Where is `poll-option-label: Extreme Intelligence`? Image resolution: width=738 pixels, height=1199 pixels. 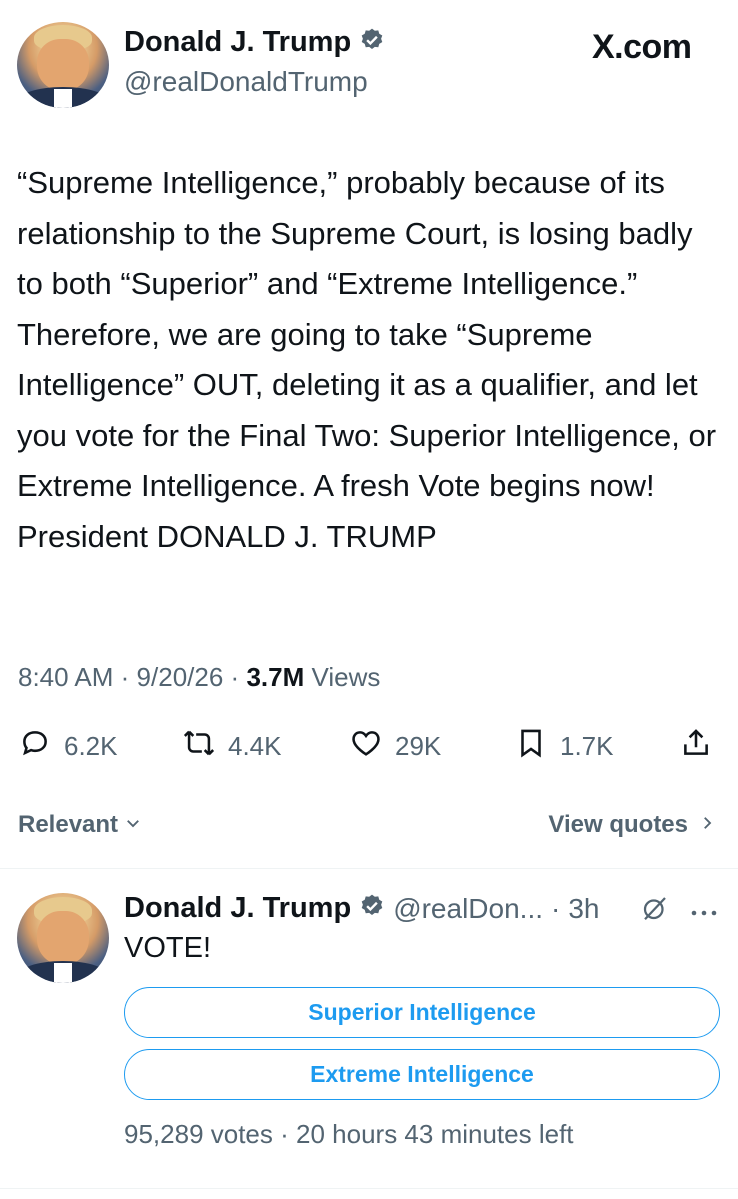
poll-option-label: Extreme Intelligence is located at coordinates (422, 1074).